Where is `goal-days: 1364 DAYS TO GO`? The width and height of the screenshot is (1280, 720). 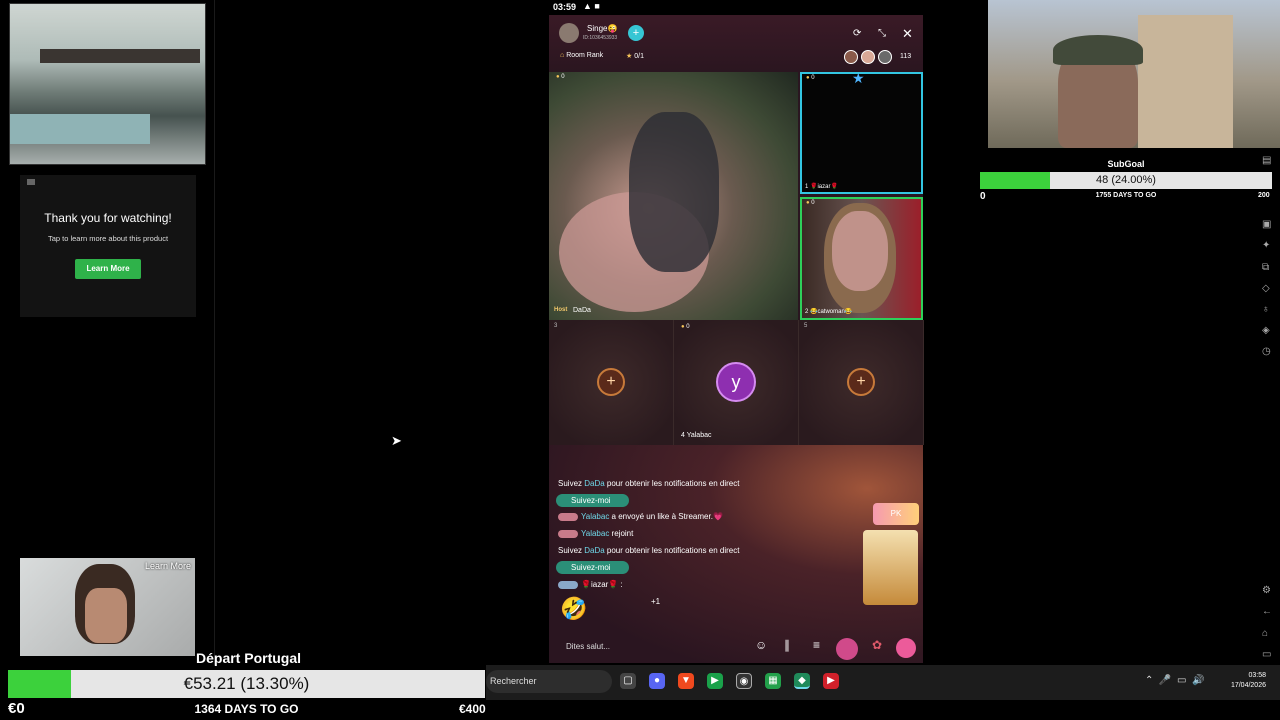
goal-days: 1364 DAYS TO GO is located at coordinates (246, 709).